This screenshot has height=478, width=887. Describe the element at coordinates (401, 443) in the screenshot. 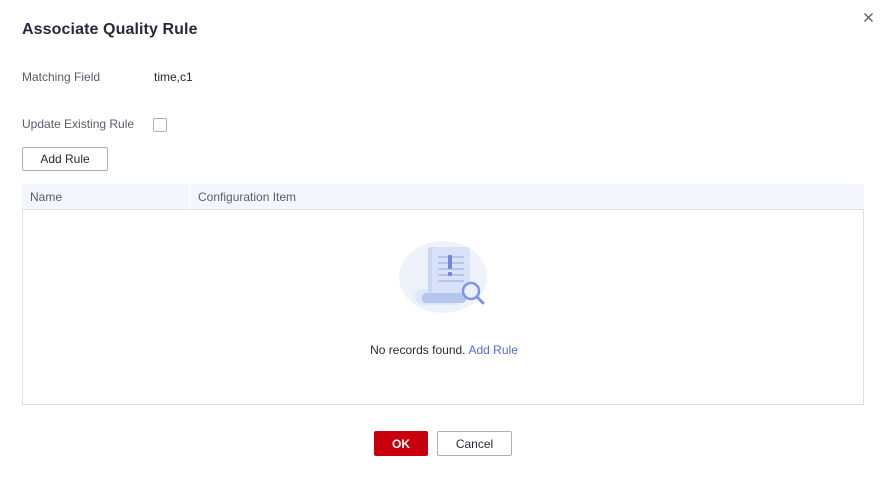

I see `ok-button: OK` at that location.